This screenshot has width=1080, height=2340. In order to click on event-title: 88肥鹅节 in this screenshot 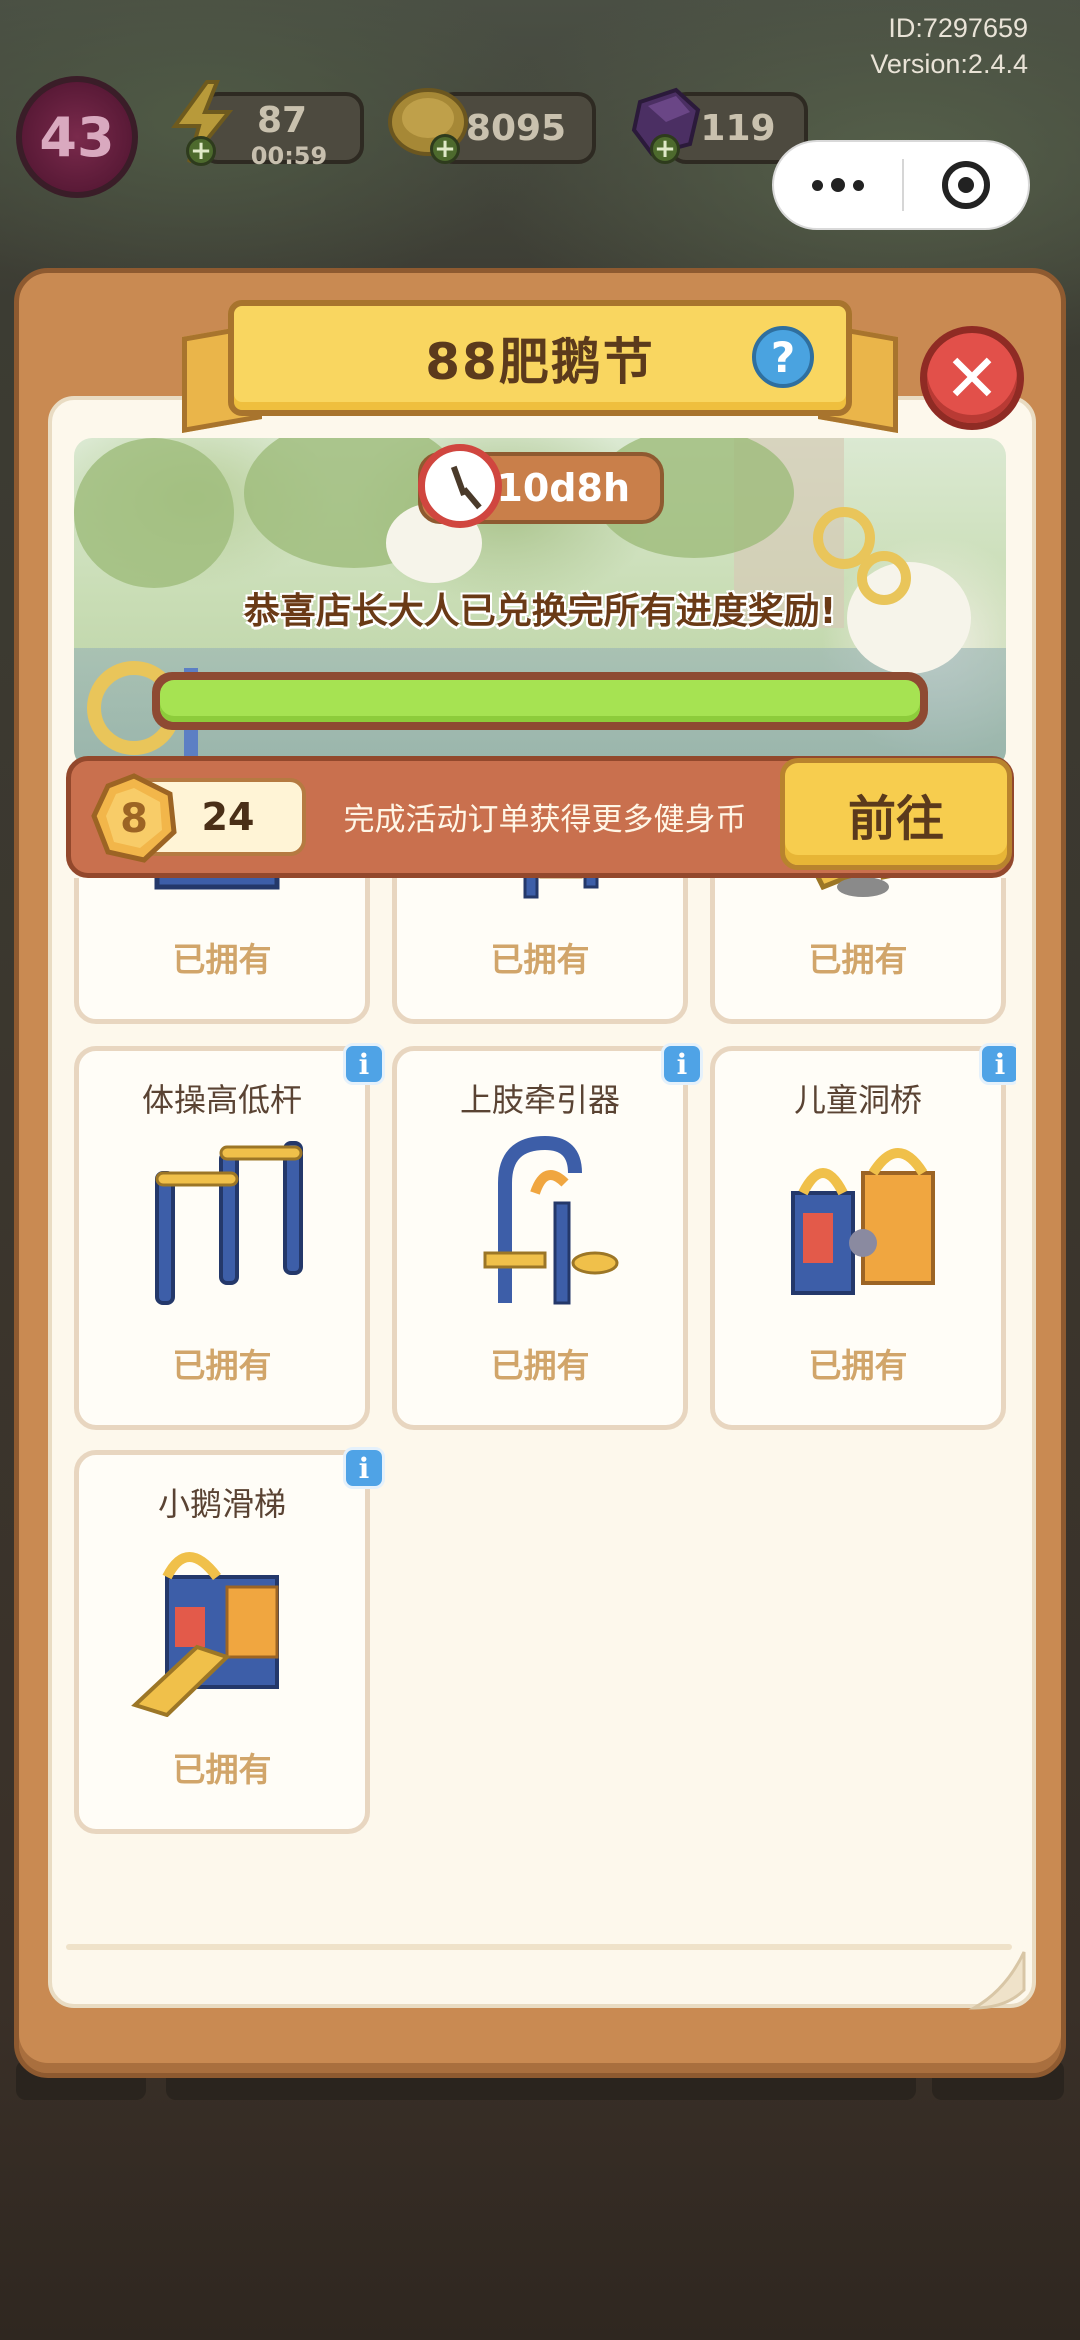, I will do `click(540, 362)`.